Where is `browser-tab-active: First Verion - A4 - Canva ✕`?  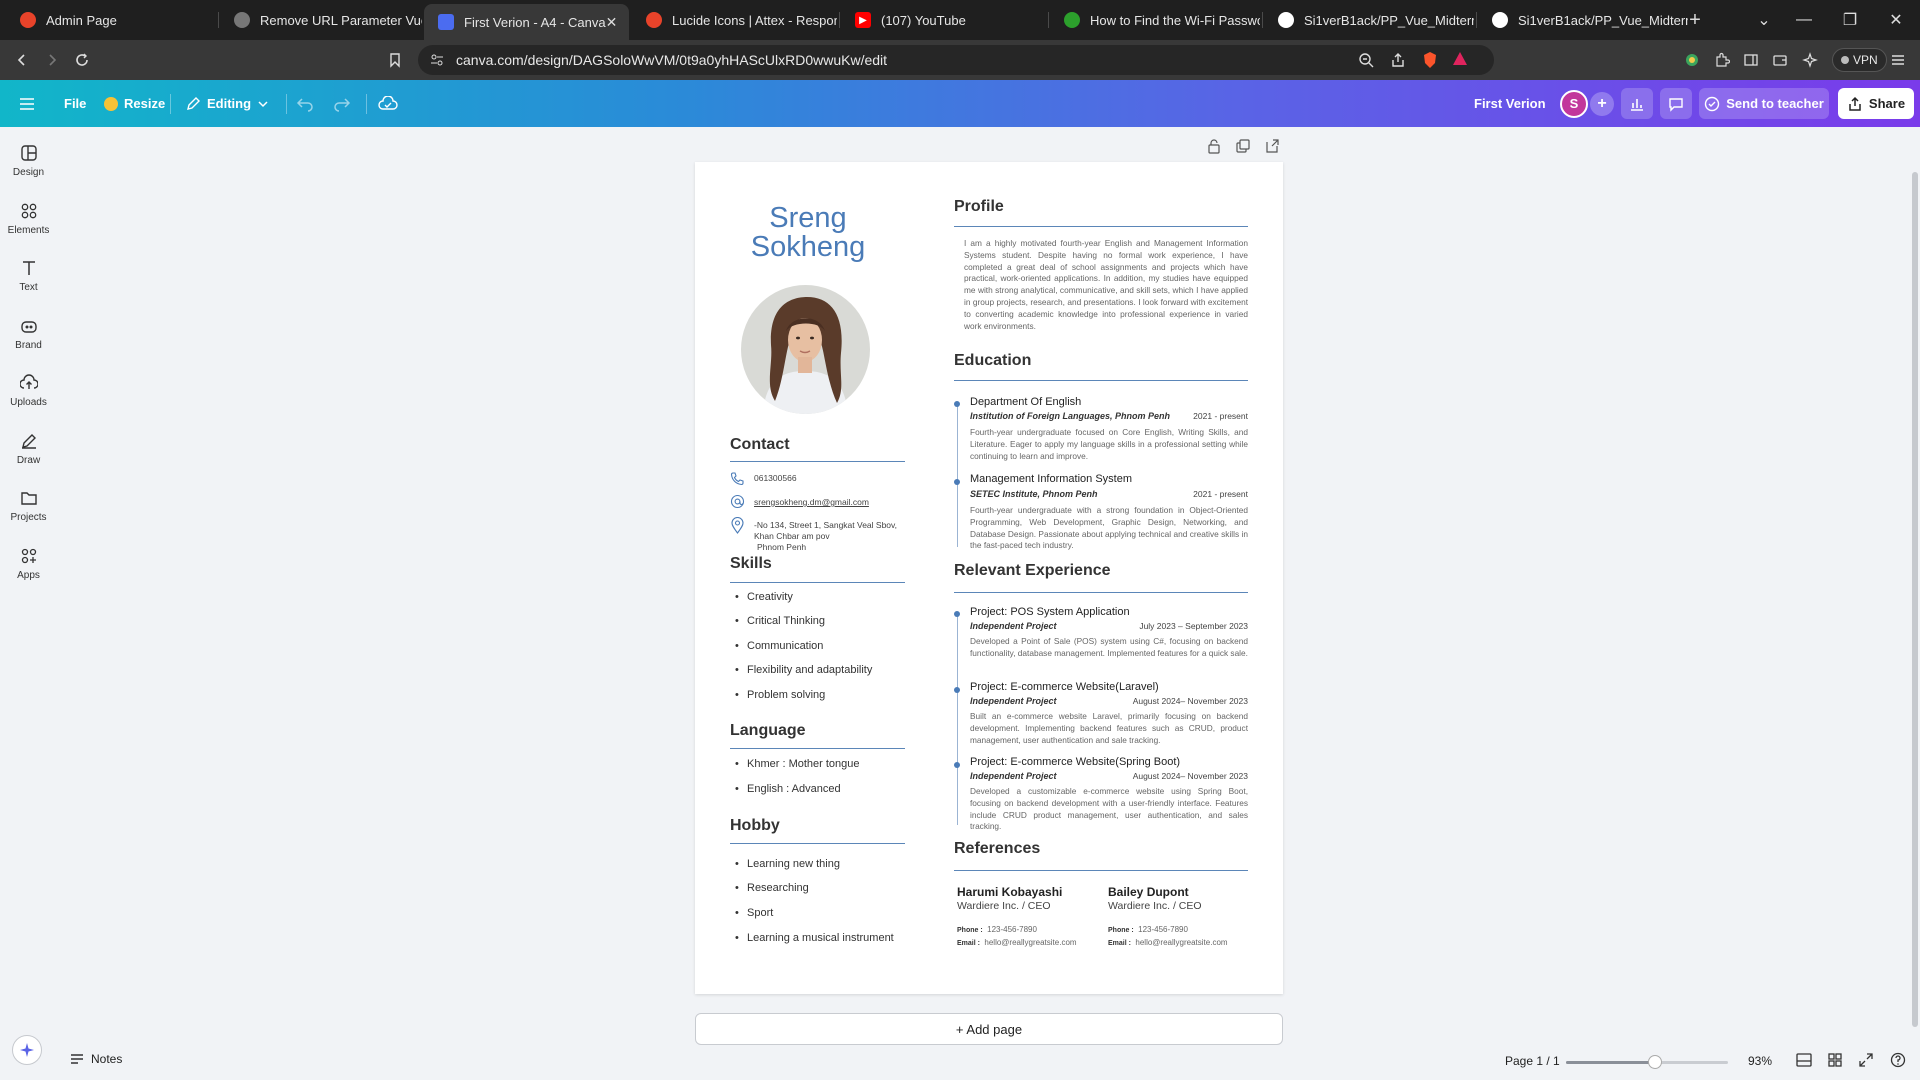
browser-tab-active: First Verion - A4 - Canva ✕ is located at coordinates (526, 22).